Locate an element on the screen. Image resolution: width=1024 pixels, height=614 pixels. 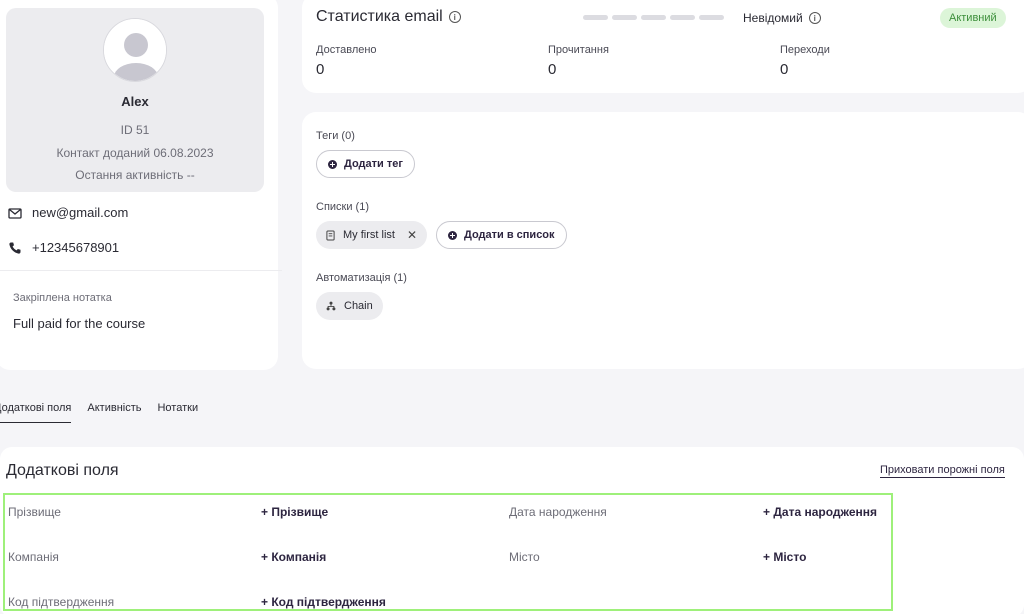
contact-tabs: Додаткові поля Активність Нотатки is located at coordinates (99, 412).